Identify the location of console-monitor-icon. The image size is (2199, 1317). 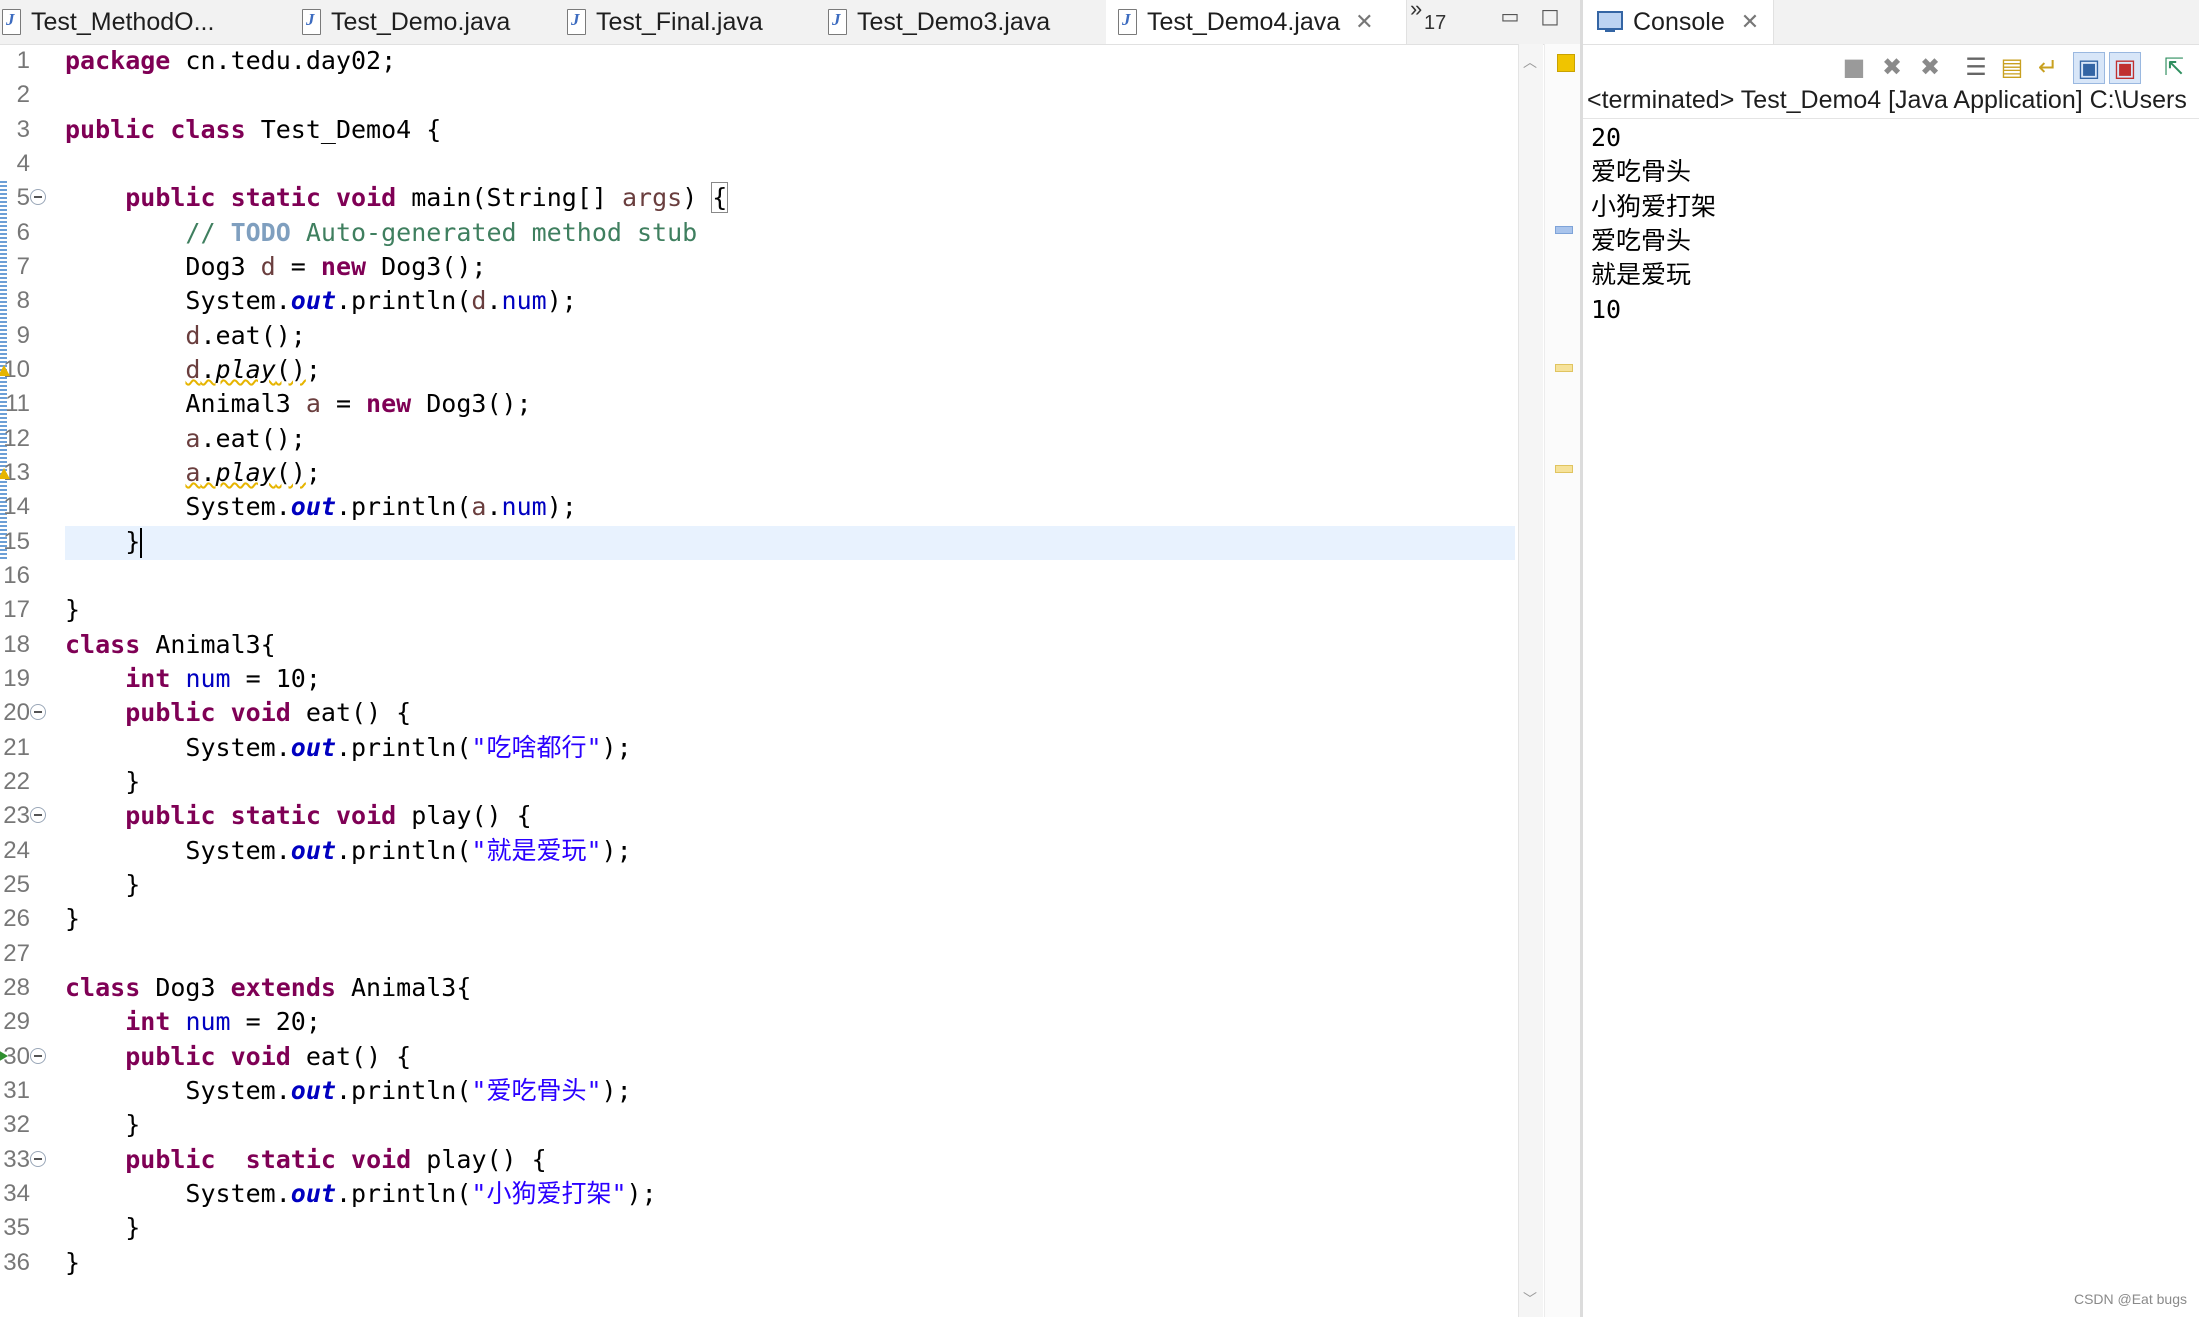
(1610, 22).